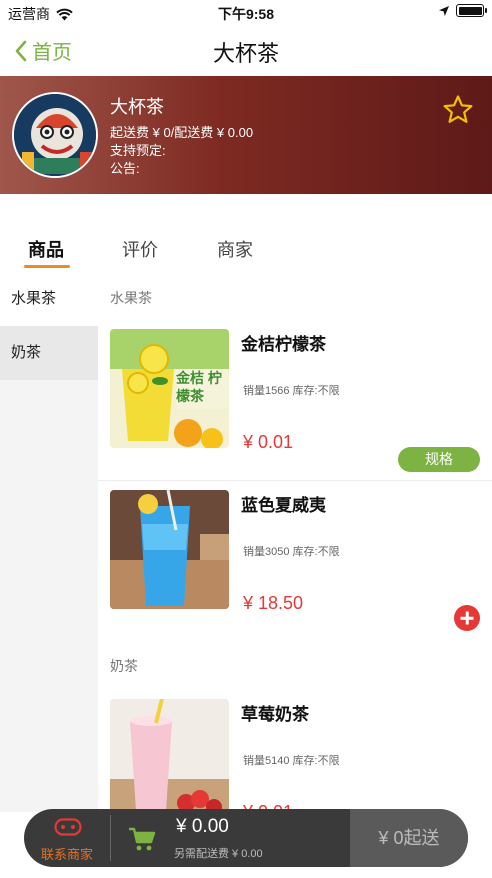 The image size is (492, 878). I want to click on product-item: 金桔 柠檬茶 金桔柠檬茶 销量1566 库存:不限 ¥ 0.01 规格, so click(295, 397).